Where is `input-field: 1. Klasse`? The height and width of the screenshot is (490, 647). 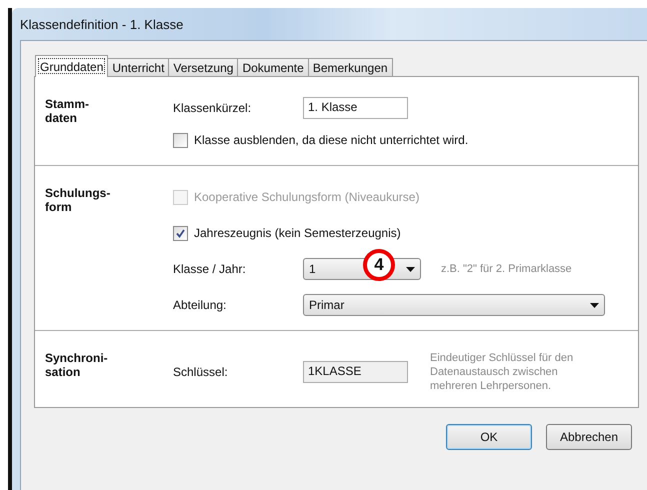 input-field: 1. Klasse is located at coordinates (355, 108).